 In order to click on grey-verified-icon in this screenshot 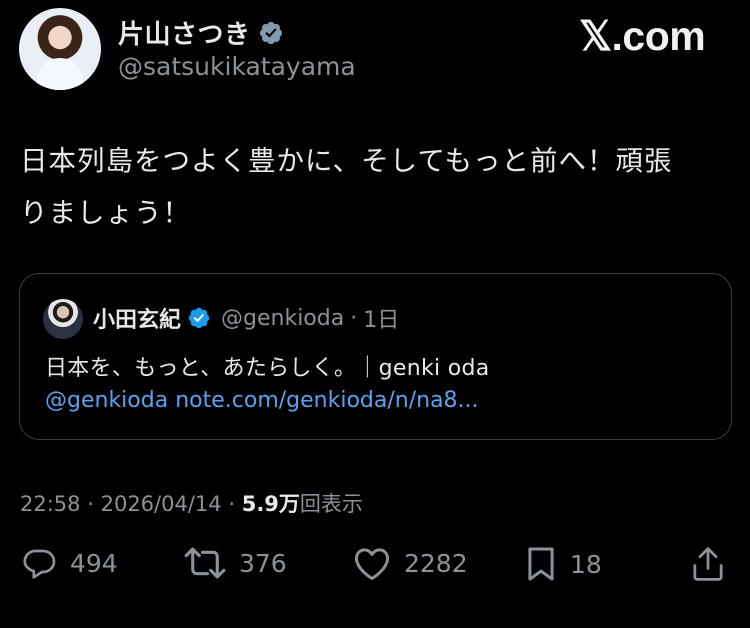, I will do `click(270, 32)`.